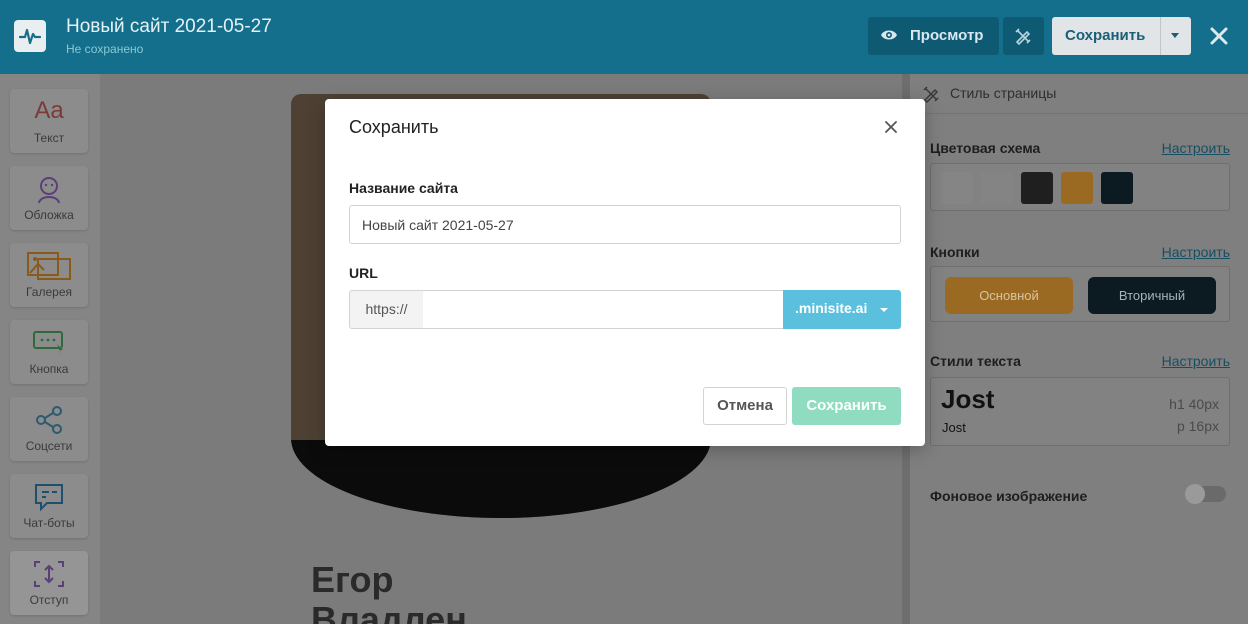 This screenshot has width=1248, height=624. I want to click on tool-chatbots: Чат-боты, so click(49, 506).